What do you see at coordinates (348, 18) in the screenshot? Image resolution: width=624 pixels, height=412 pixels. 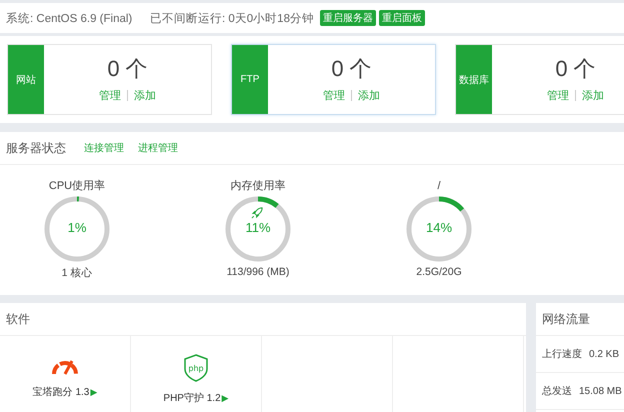 I see `restart-button: 重启服务器` at bounding box center [348, 18].